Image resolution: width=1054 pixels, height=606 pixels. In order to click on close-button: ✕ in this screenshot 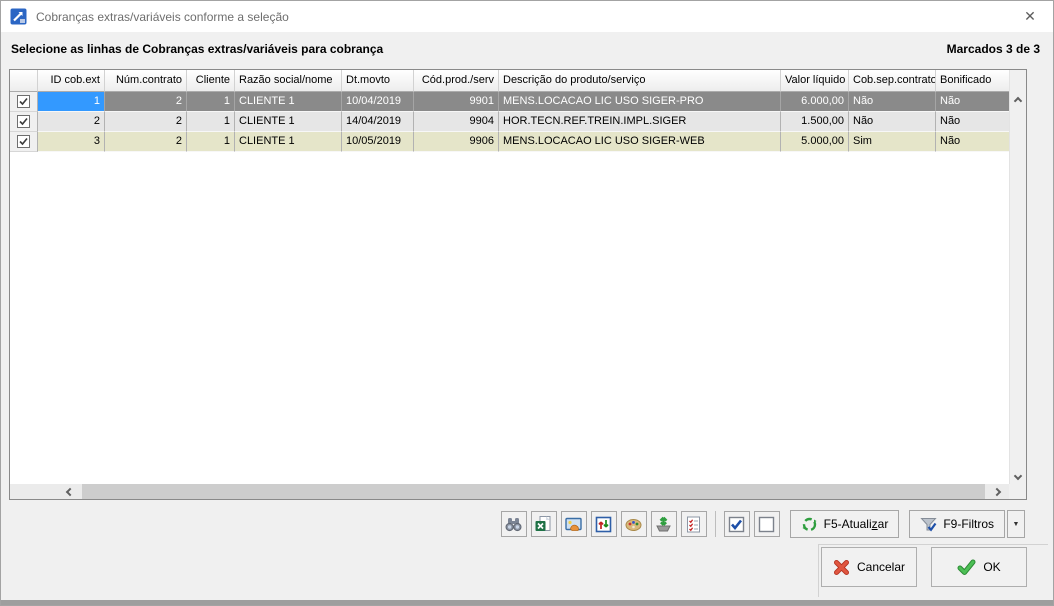, I will do `click(1030, 16)`.